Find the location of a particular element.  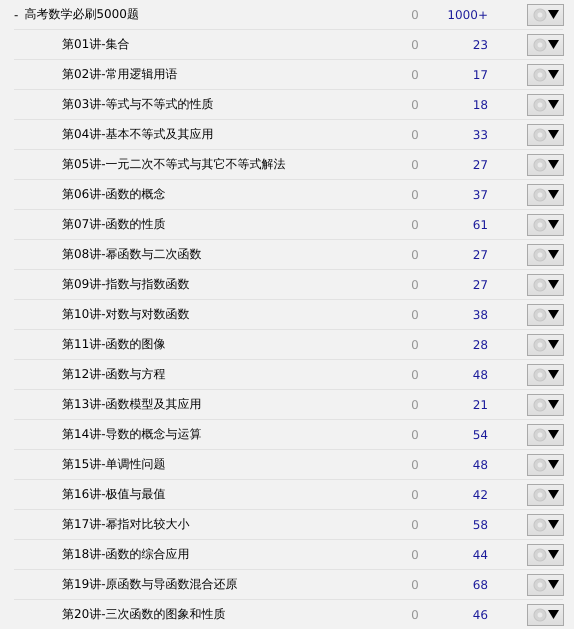

chapter-title: 第09讲-指数与指数函数 is located at coordinates (126, 284).